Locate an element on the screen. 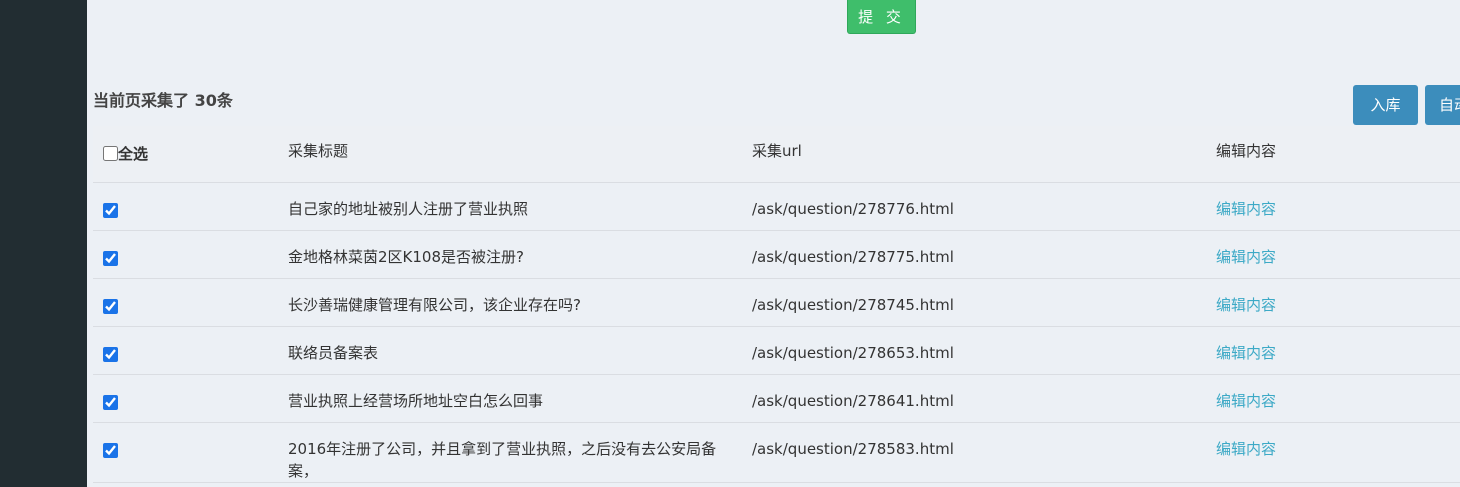  row-title-cell: 金地格林菜茵2区K108是否被注册? is located at coordinates (520, 254).